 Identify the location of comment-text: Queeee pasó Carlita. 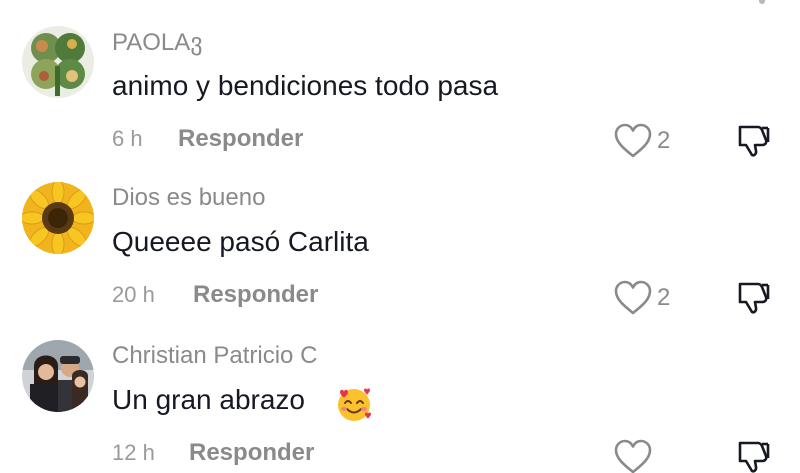
(240, 241).